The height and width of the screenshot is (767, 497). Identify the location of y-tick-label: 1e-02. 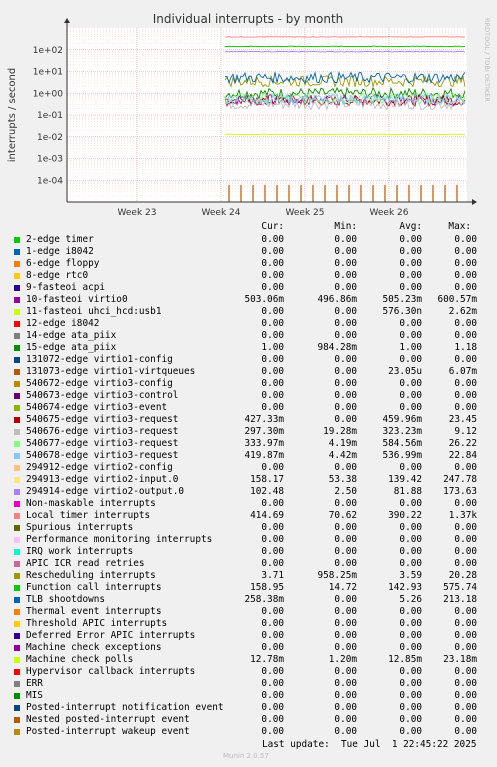
(50, 138).